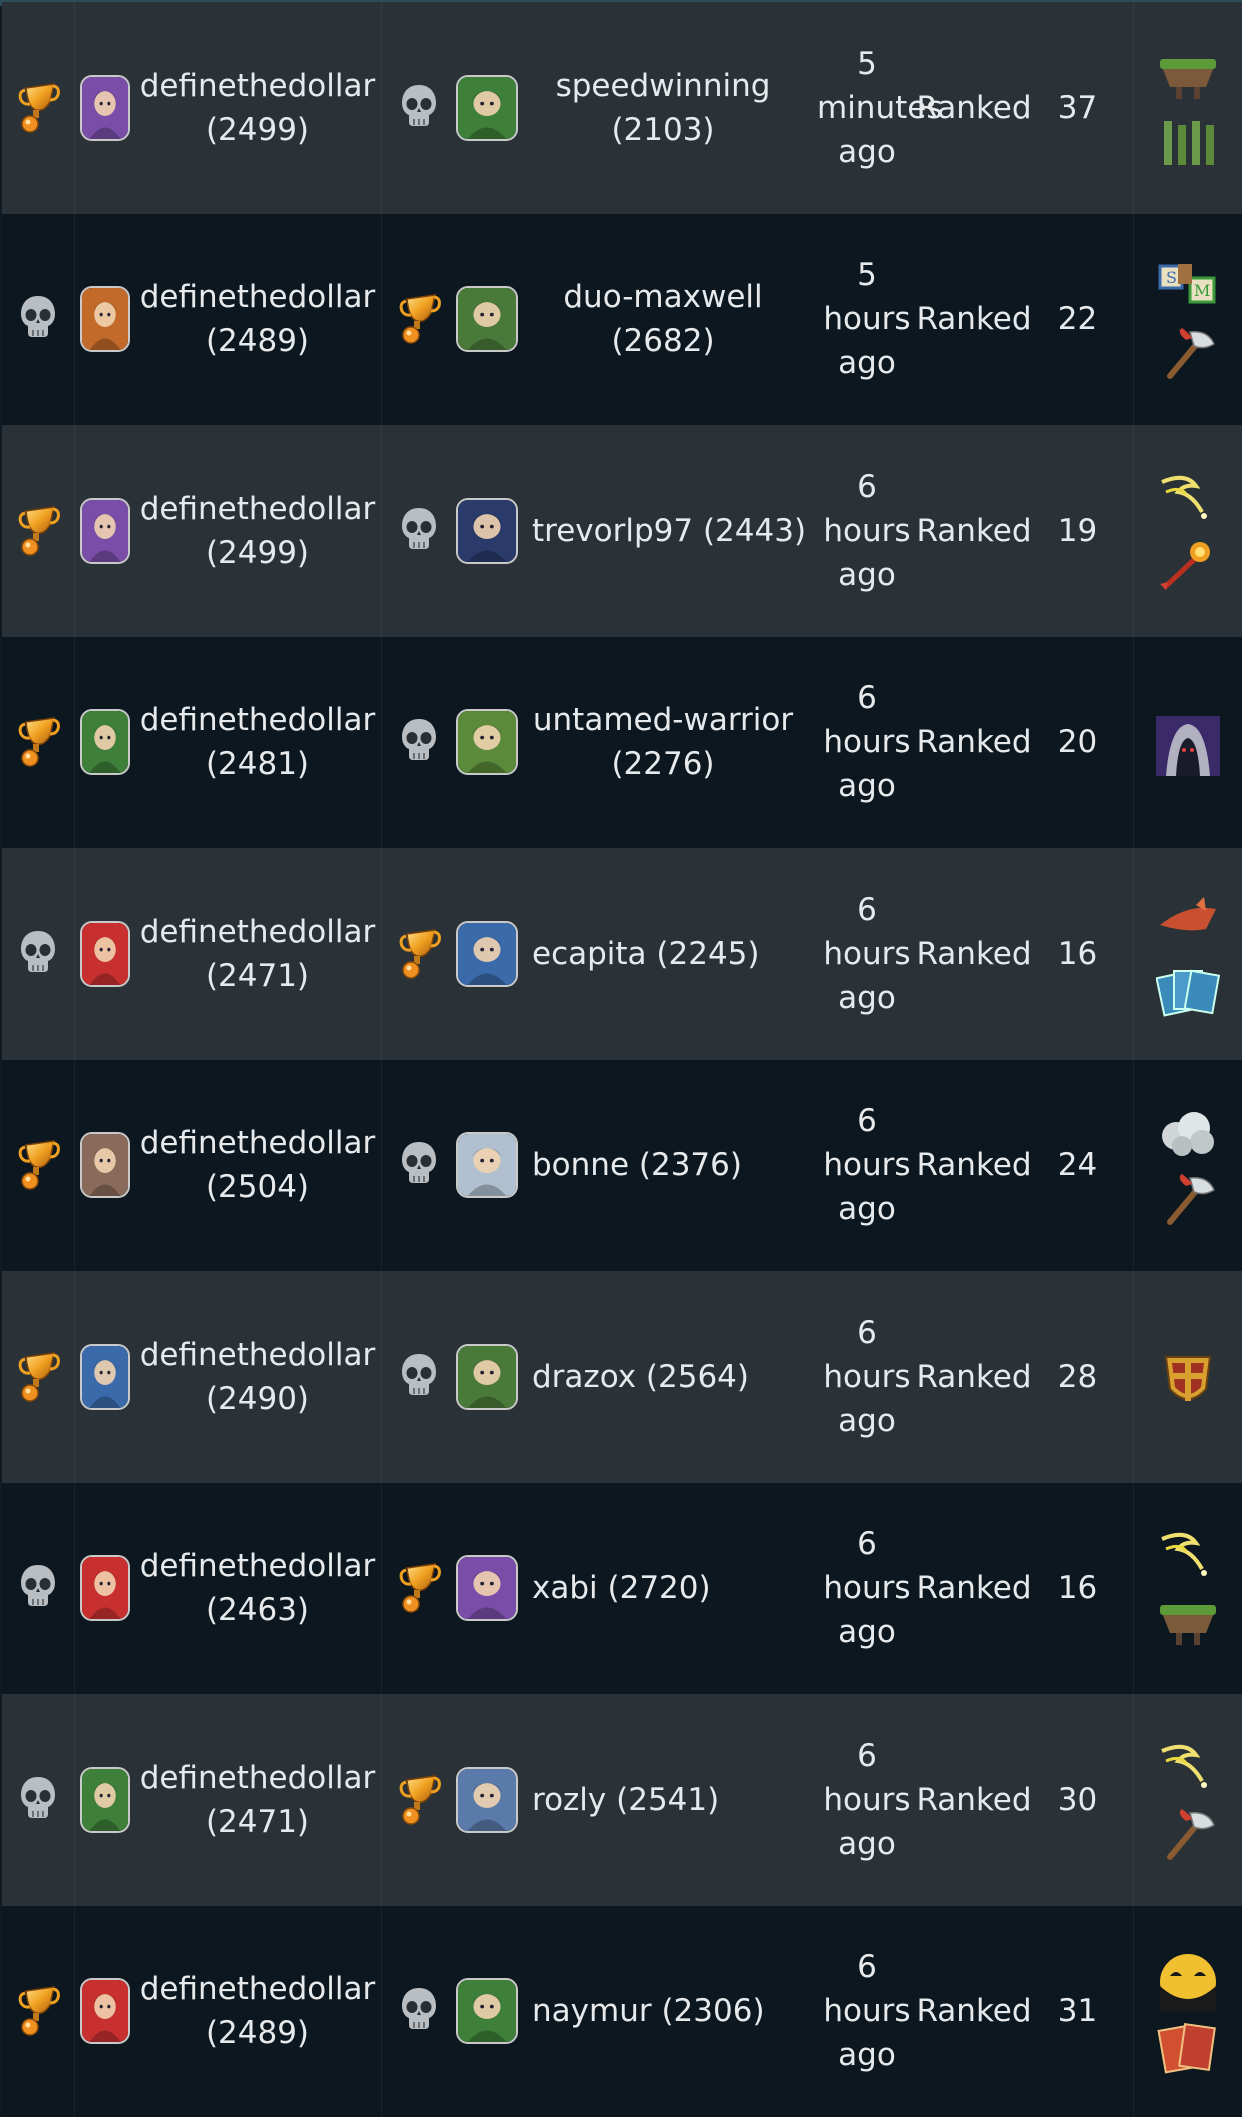 The image size is (1242, 2117). Describe the element at coordinates (625, 1800) in the screenshot. I see `player2-link: rozly (2541)` at that location.